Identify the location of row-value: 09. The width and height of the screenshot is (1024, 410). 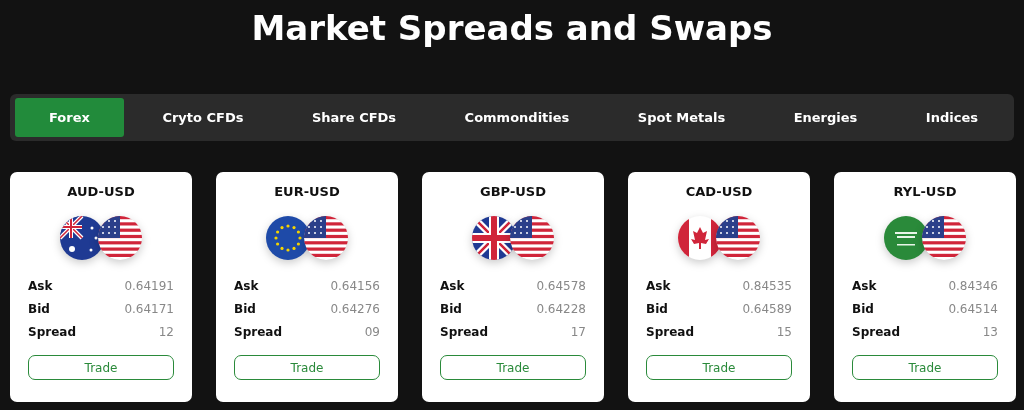
(372, 331).